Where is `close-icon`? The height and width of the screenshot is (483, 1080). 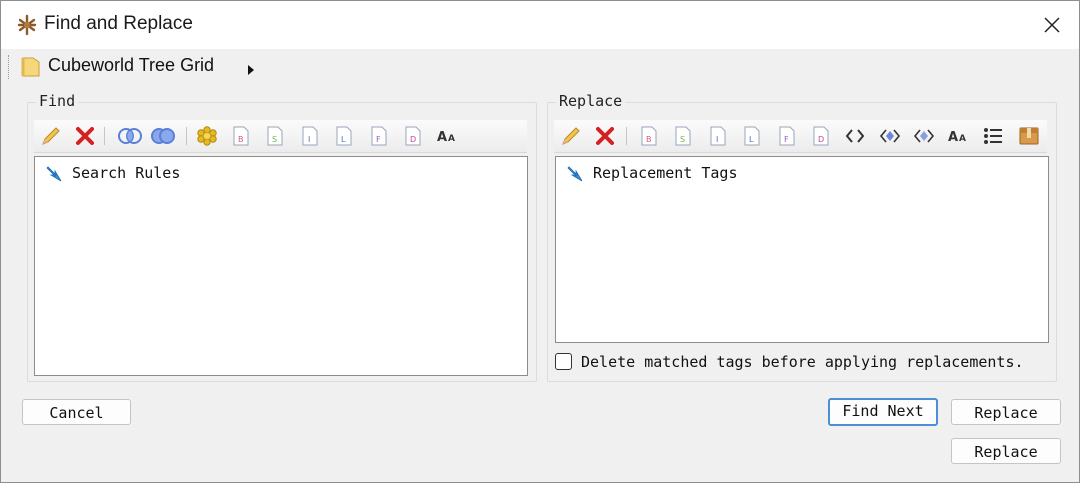 close-icon is located at coordinates (1052, 25).